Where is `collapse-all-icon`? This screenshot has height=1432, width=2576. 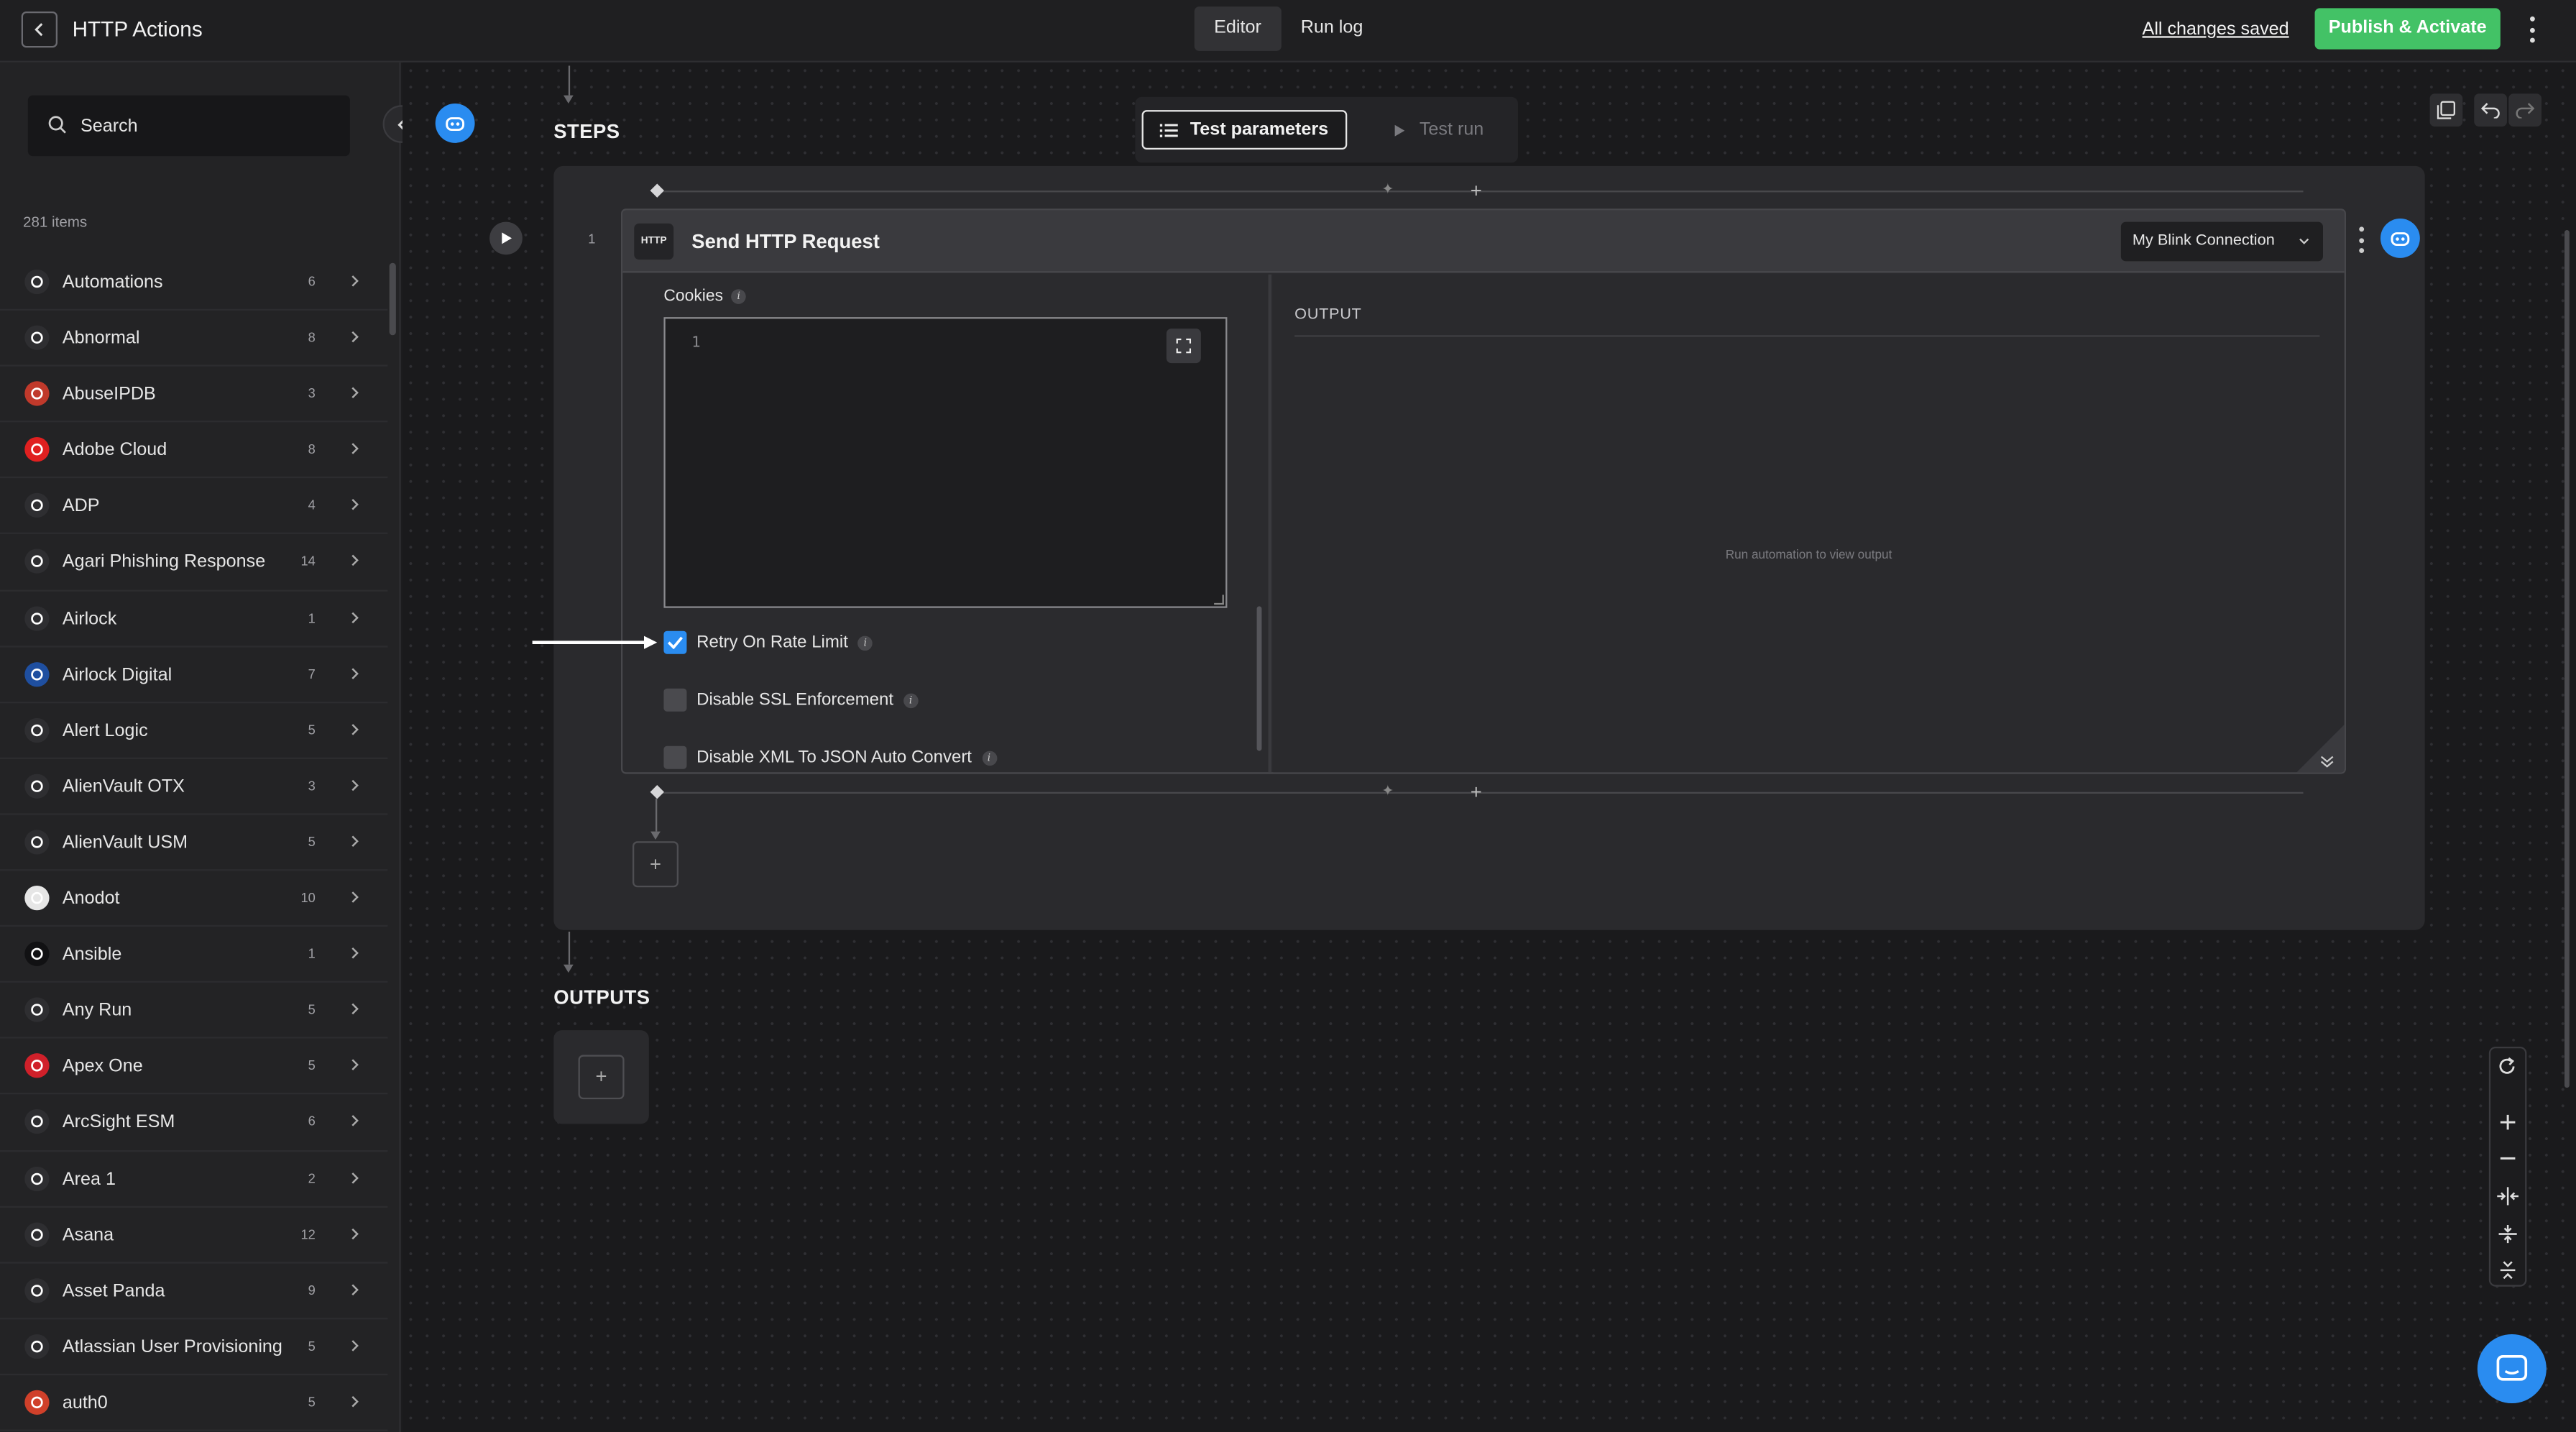 collapse-all-icon is located at coordinates (2507, 1270).